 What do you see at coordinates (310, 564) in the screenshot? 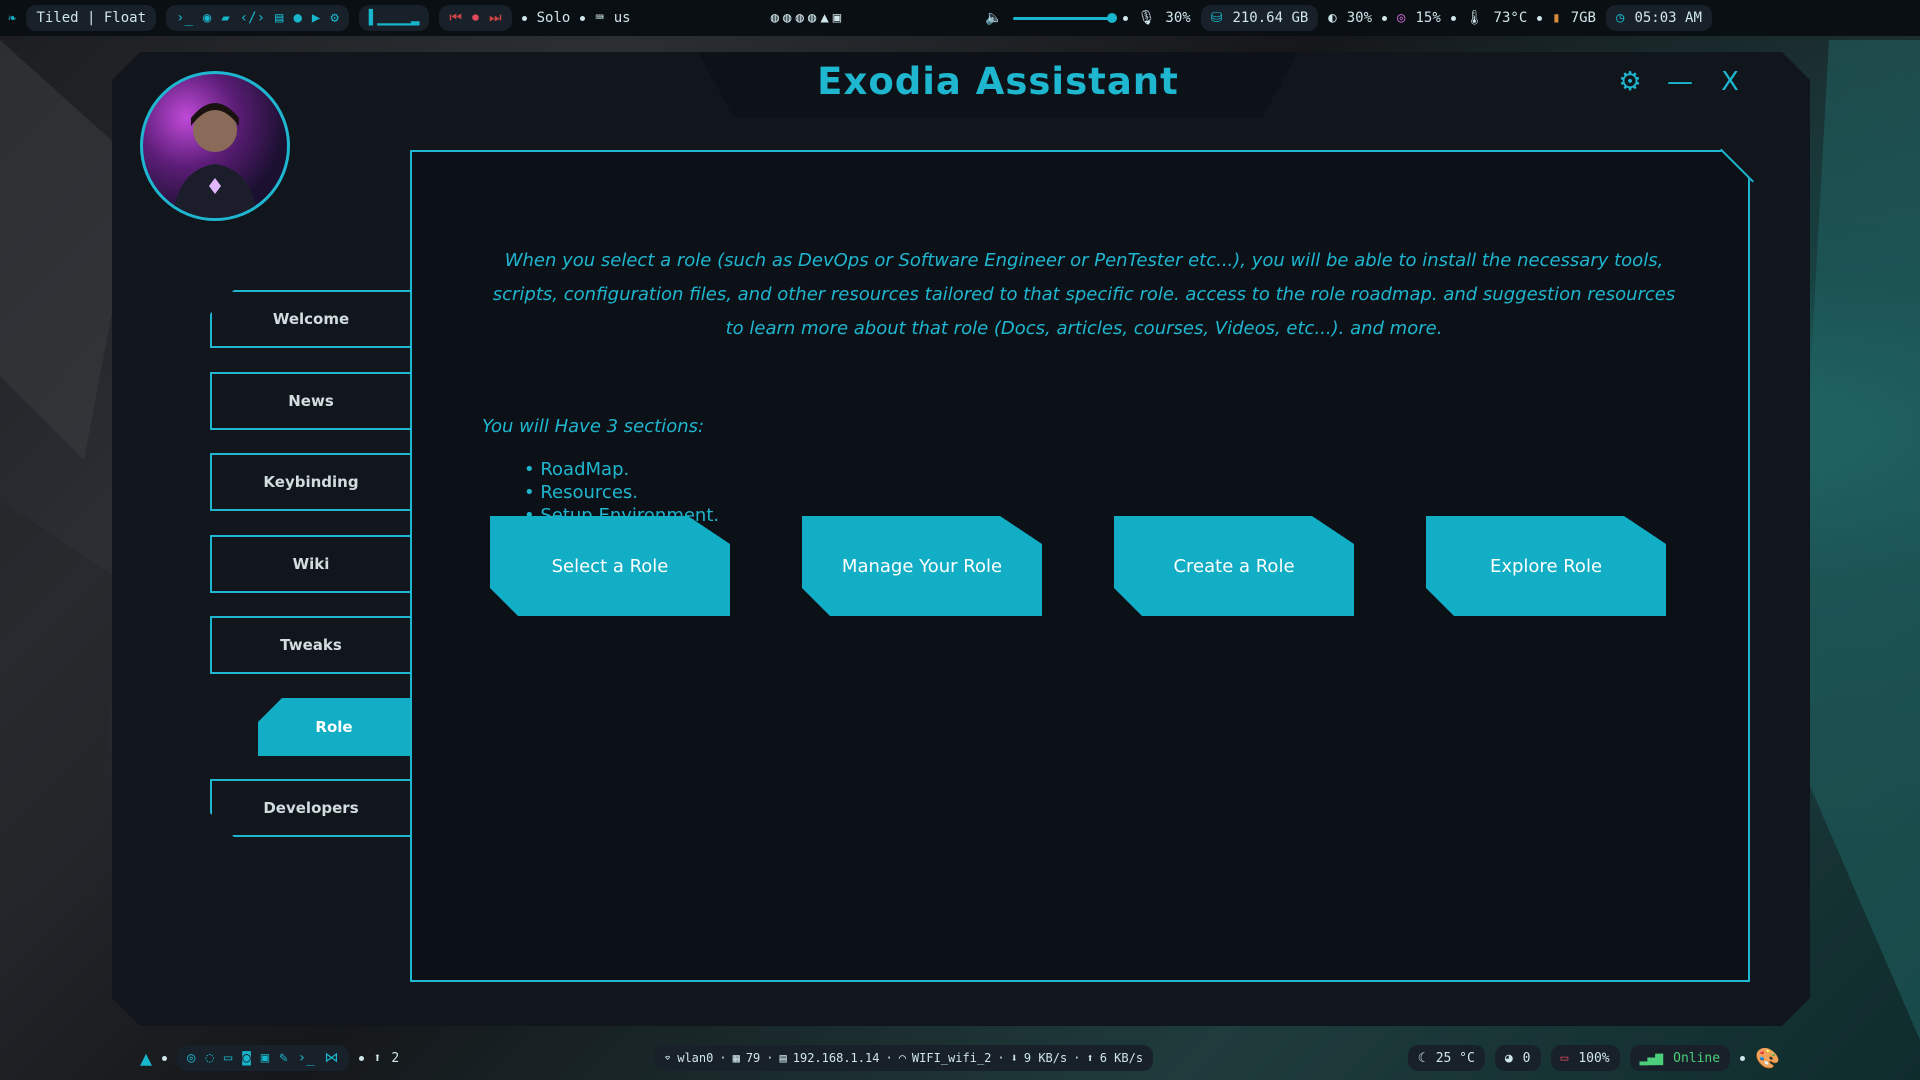
I see `nav-item-wiki: Wiki` at bounding box center [310, 564].